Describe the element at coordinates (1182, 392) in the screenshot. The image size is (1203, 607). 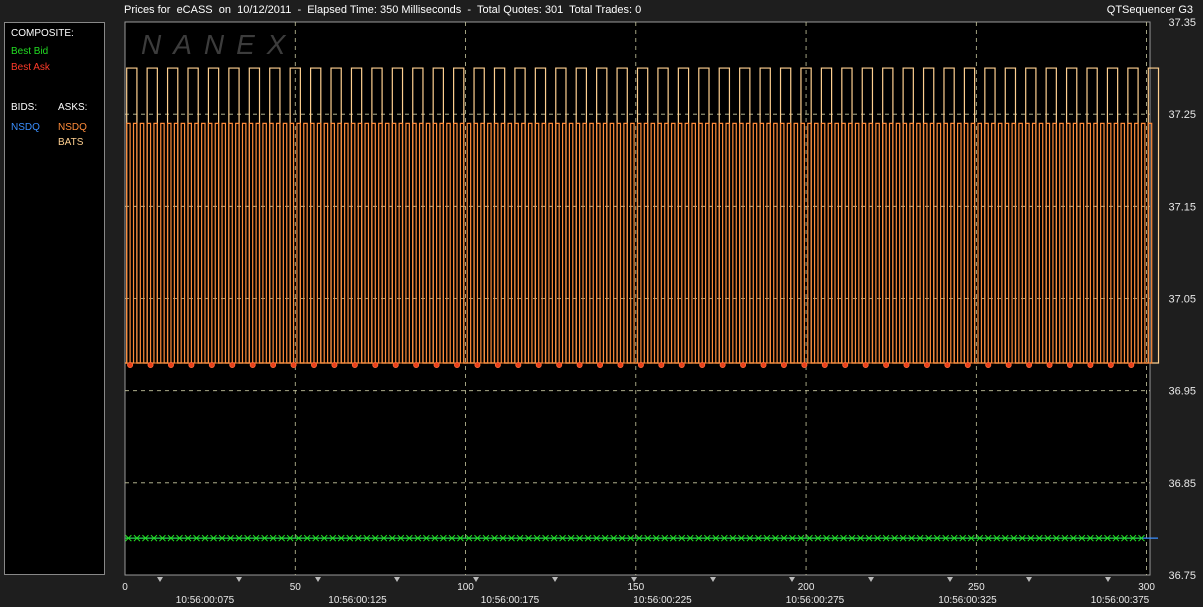
I see `y-tick-label: 36.95` at that location.